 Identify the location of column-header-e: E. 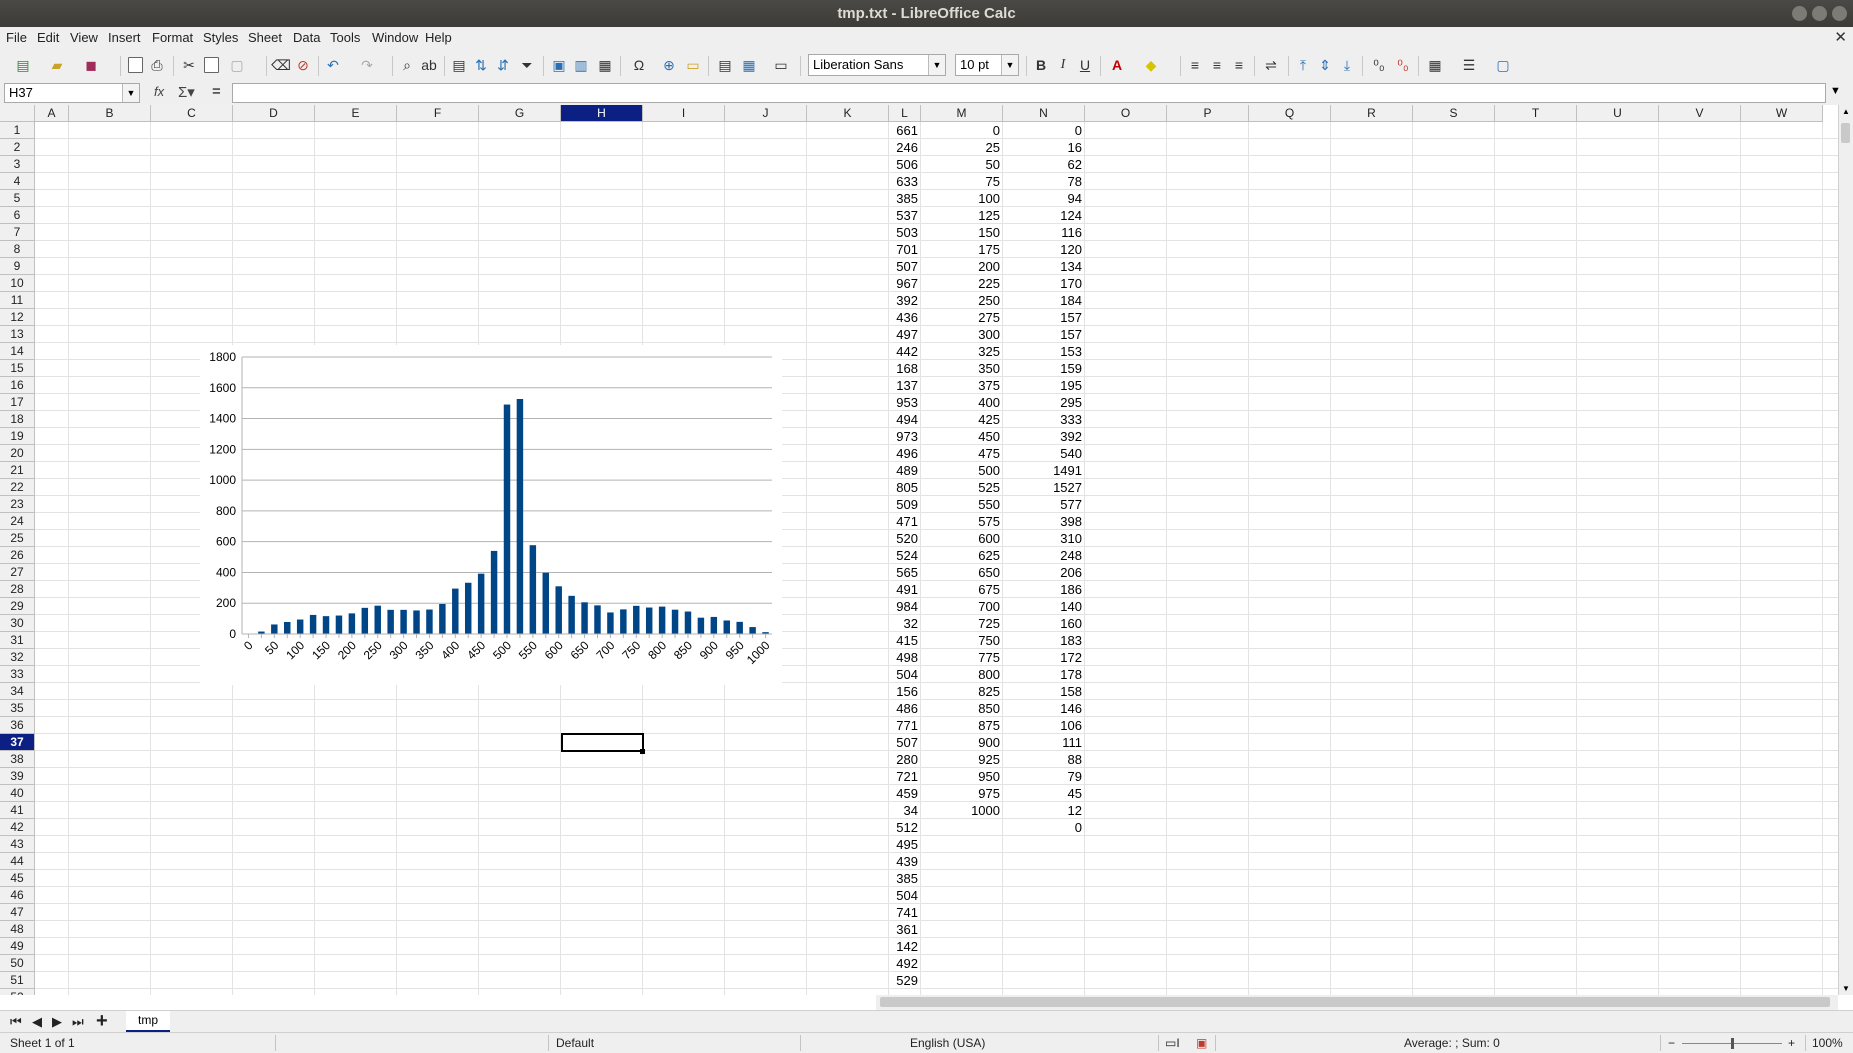
(356, 113).